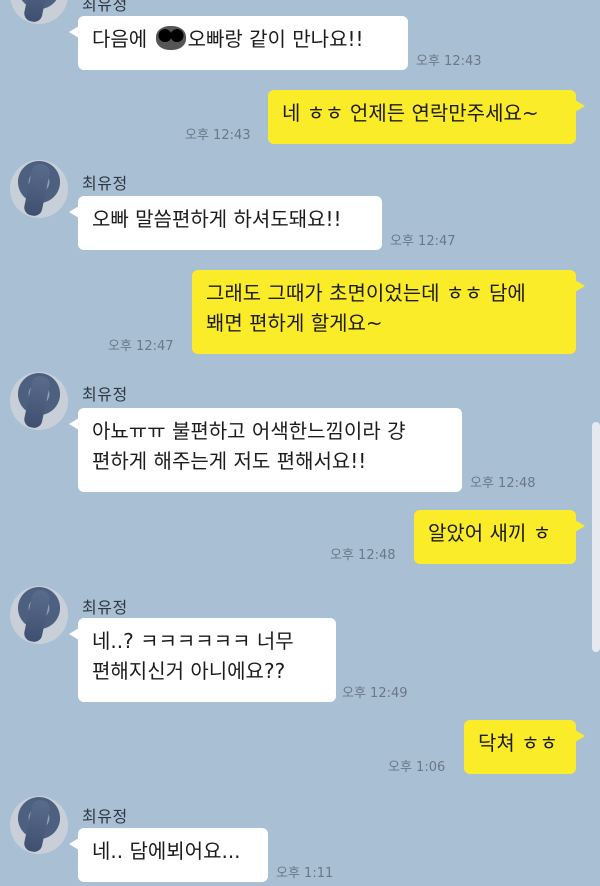  What do you see at coordinates (417, 767) in the screenshot?
I see `message-time: 오후 1:06` at bounding box center [417, 767].